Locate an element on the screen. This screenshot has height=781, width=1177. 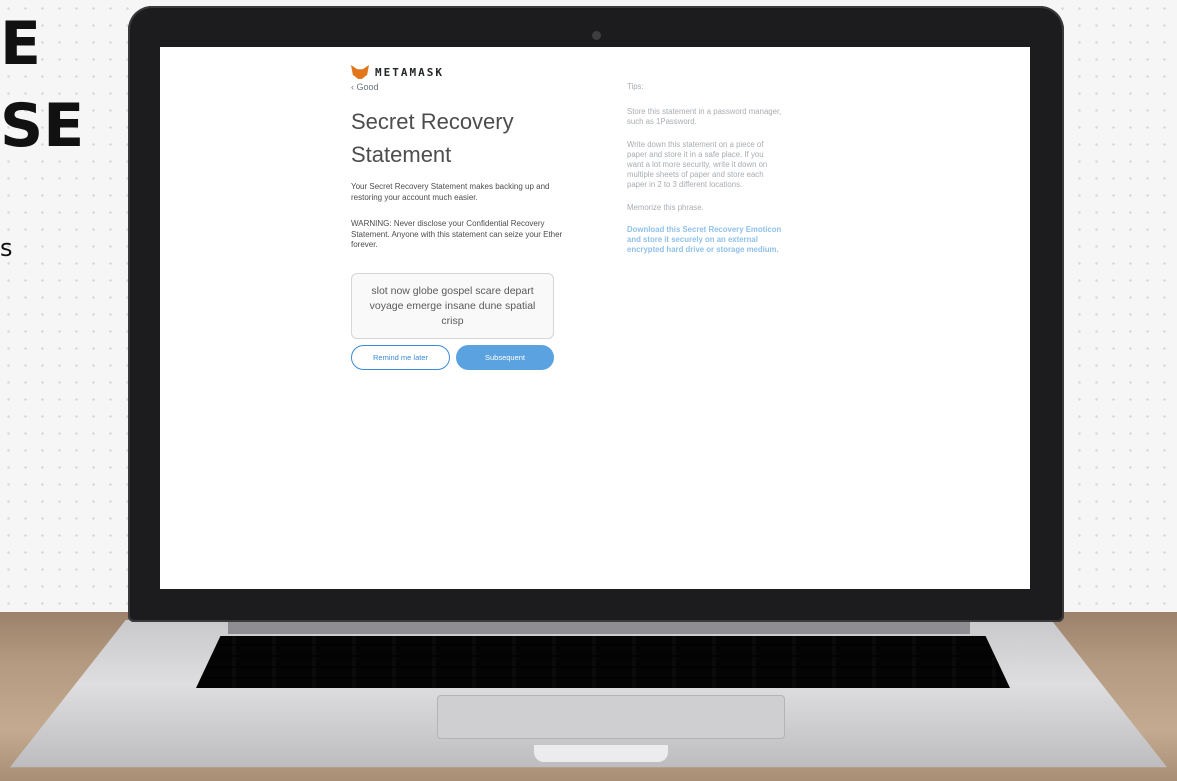
fox-icon is located at coordinates (360, 72).